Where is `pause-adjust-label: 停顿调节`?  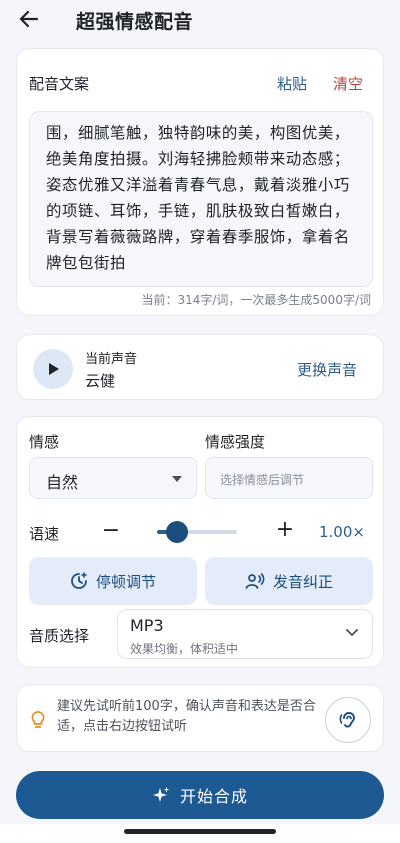 pause-adjust-label: 停顿调节 is located at coordinates (125, 581).